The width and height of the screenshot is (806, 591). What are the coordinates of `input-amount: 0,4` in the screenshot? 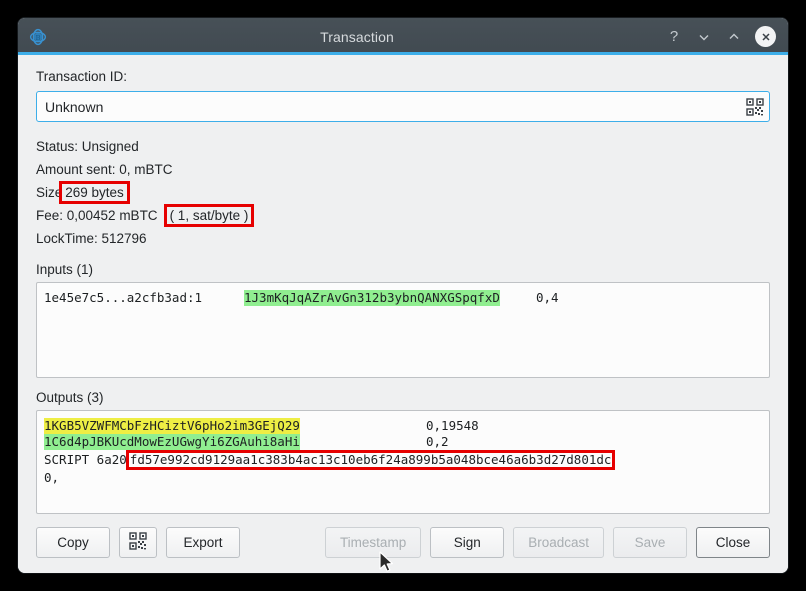 It's located at (547, 297).